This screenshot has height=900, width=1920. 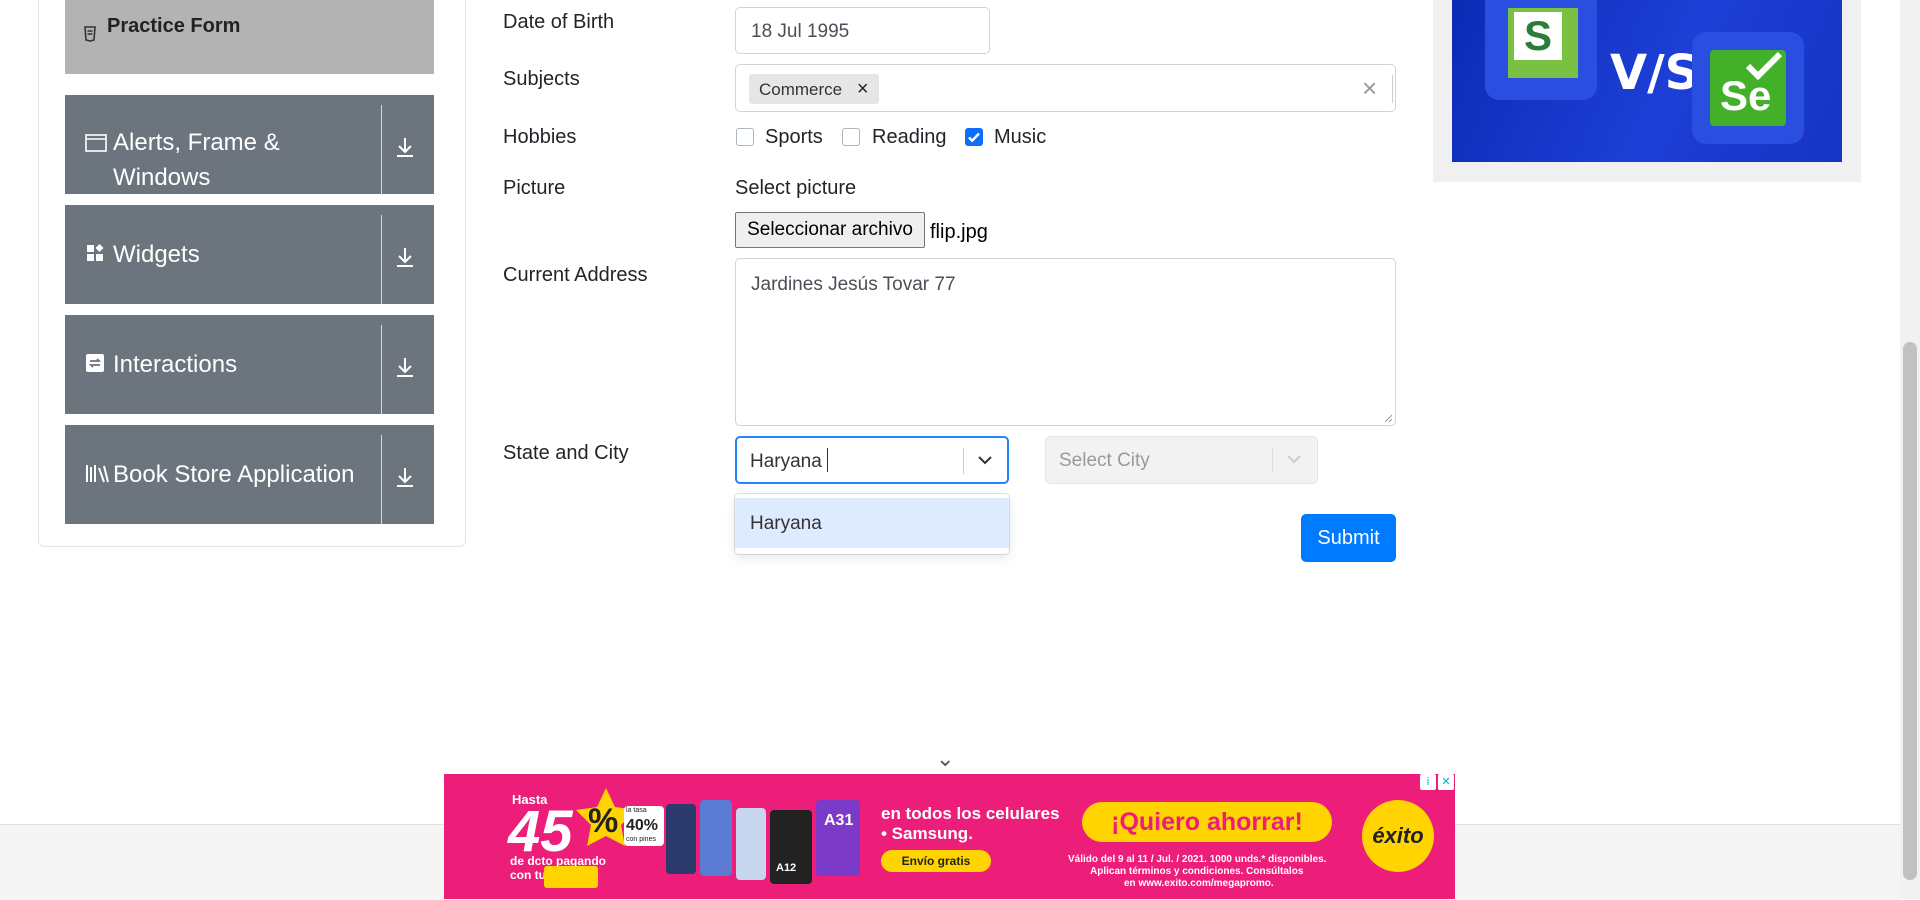 What do you see at coordinates (1065, 88) in the screenshot?
I see `subjects-input: Commerce × ×` at bounding box center [1065, 88].